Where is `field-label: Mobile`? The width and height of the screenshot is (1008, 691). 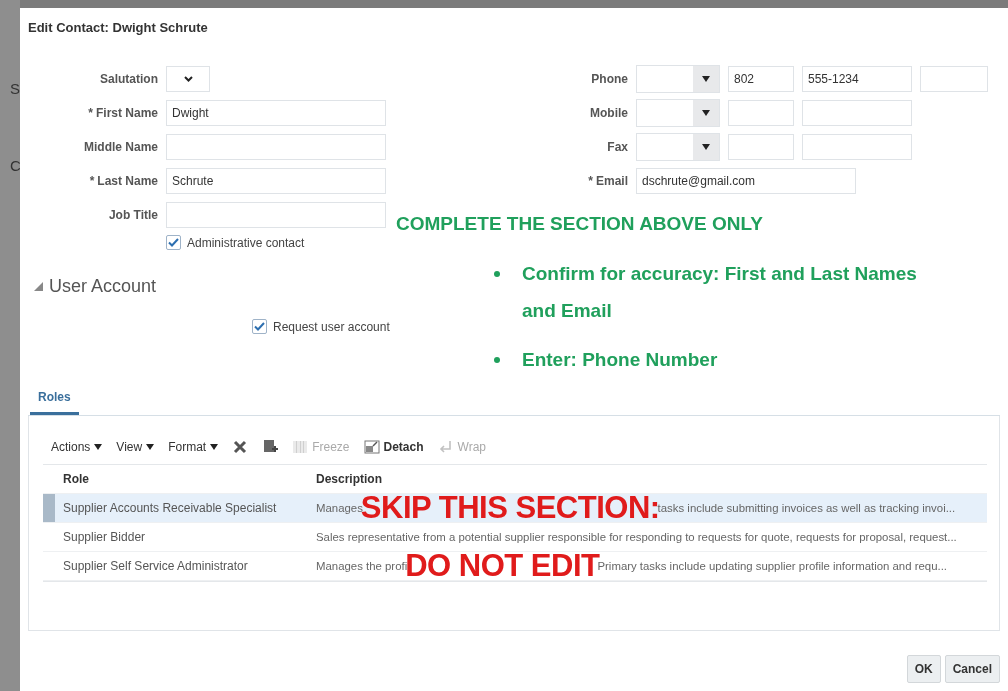 field-label: Mobile is located at coordinates (608, 113).